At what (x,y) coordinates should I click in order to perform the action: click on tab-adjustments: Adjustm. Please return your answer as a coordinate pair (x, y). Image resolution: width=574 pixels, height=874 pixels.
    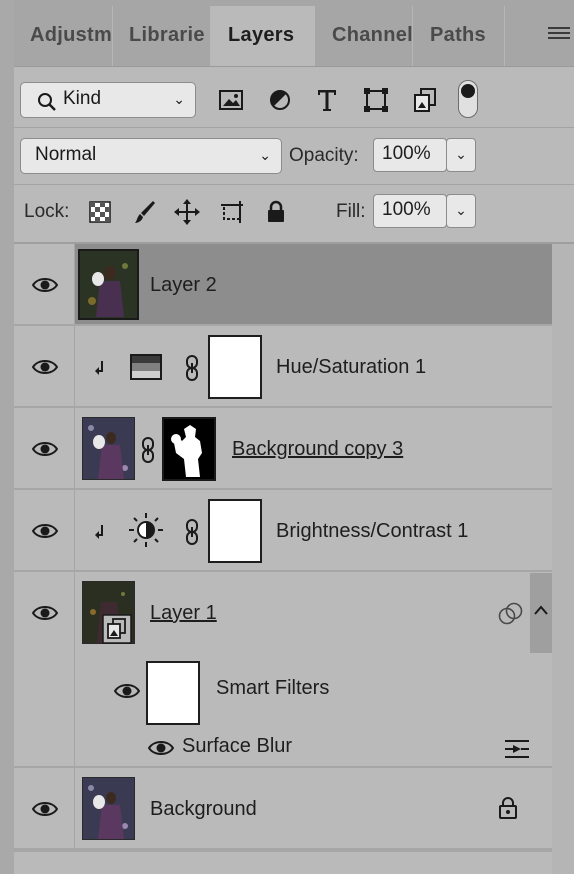
    Looking at the image, I should click on (63, 36).